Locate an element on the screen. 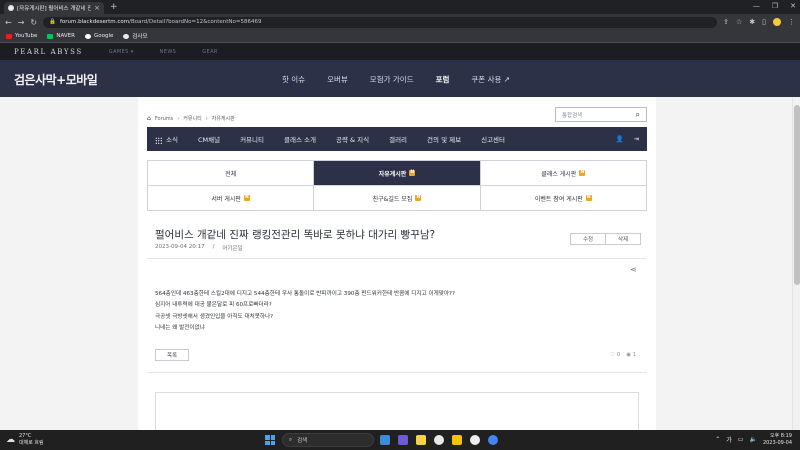 The width and height of the screenshot is (800, 450). breadcrumb-community: 커뮤니티 is located at coordinates (192, 118).